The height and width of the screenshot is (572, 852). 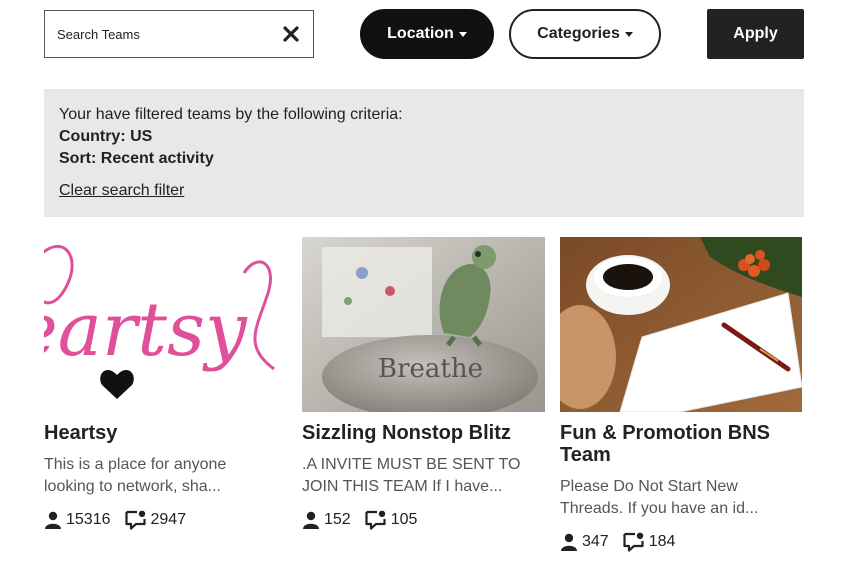 I want to click on filter-country: Country: US, so click(x=106, y=136).